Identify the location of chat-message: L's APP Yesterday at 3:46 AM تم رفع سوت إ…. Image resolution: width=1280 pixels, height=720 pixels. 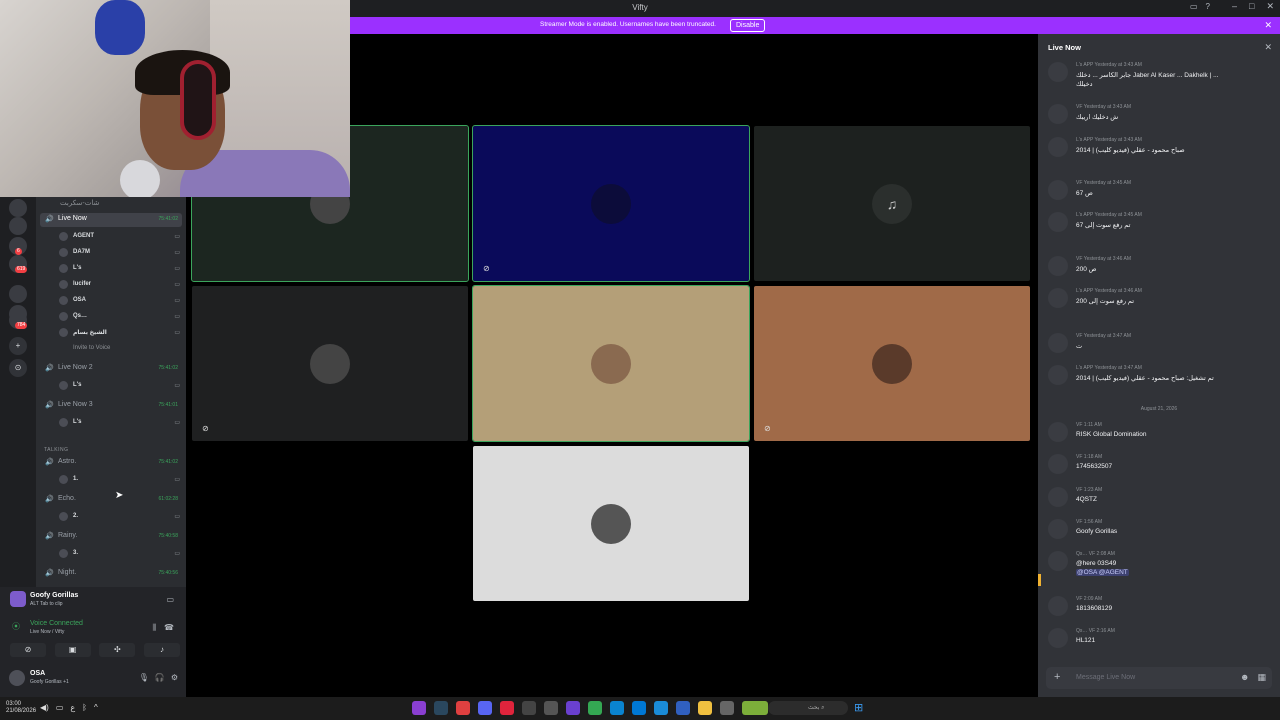
(1161, 303).